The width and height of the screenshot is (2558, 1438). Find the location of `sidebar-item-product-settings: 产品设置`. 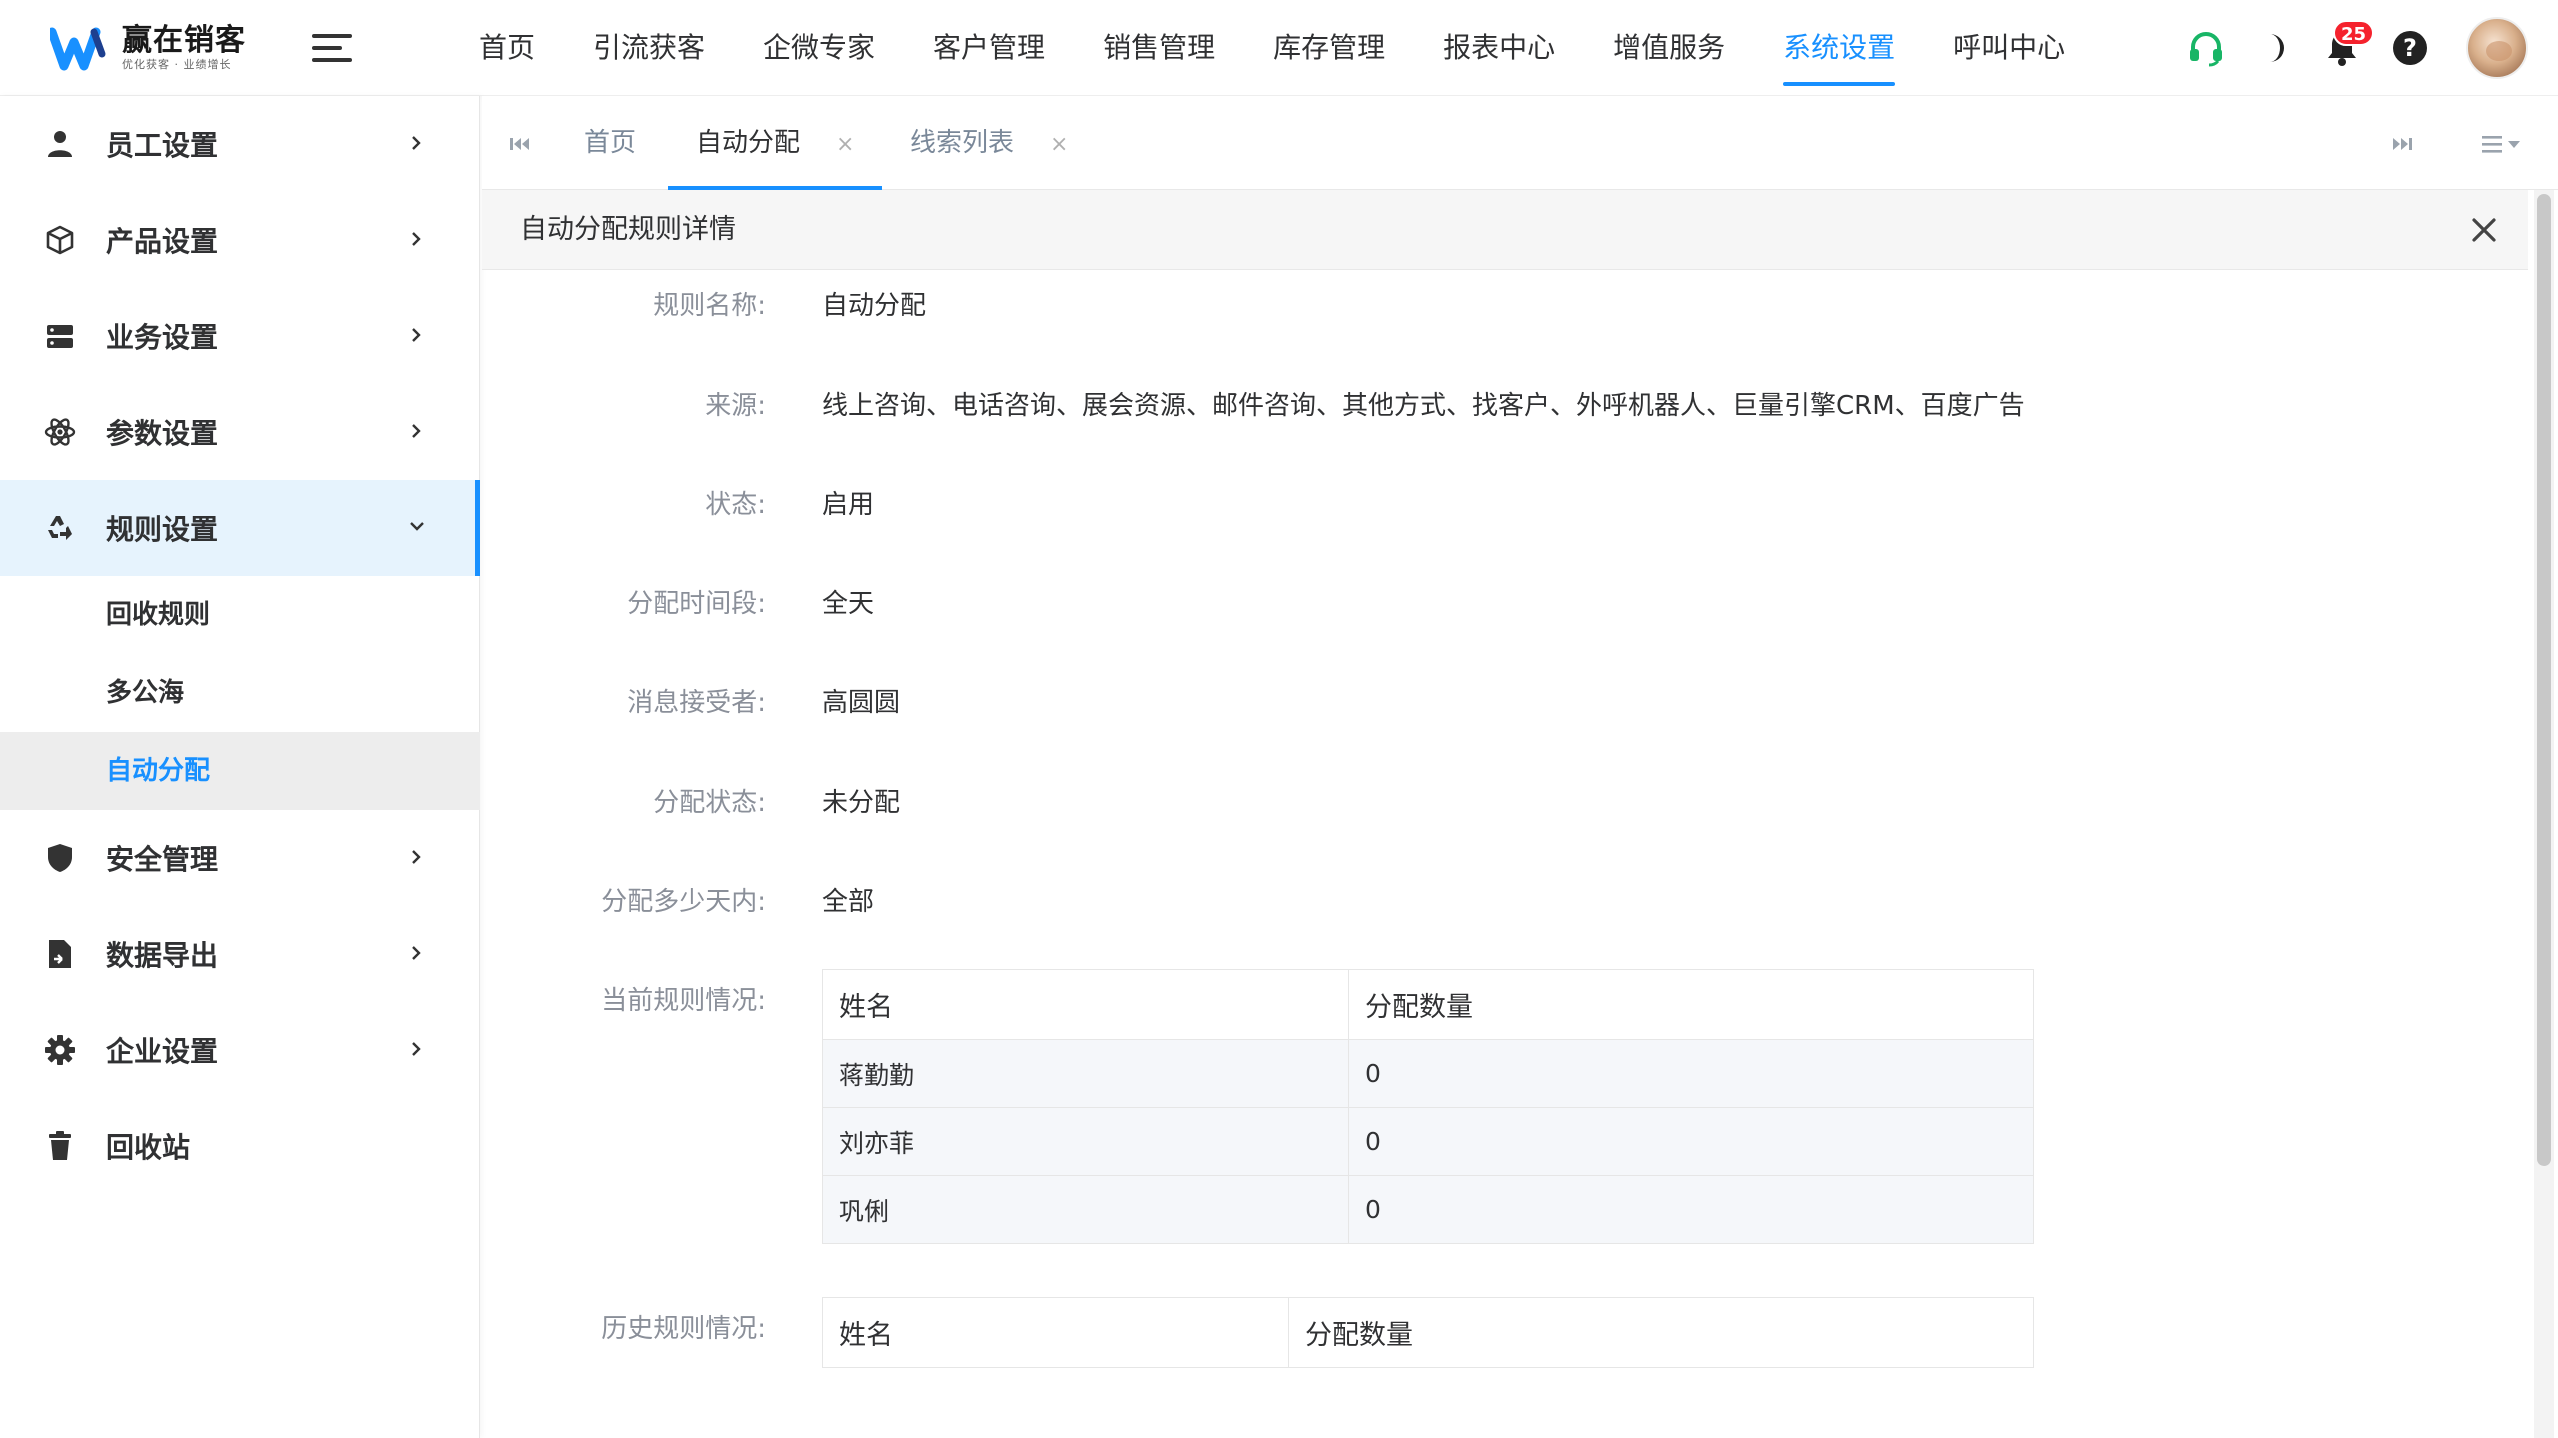

sidebar-item-product-settings: 产品设置 is located at coordinates (240, 240).